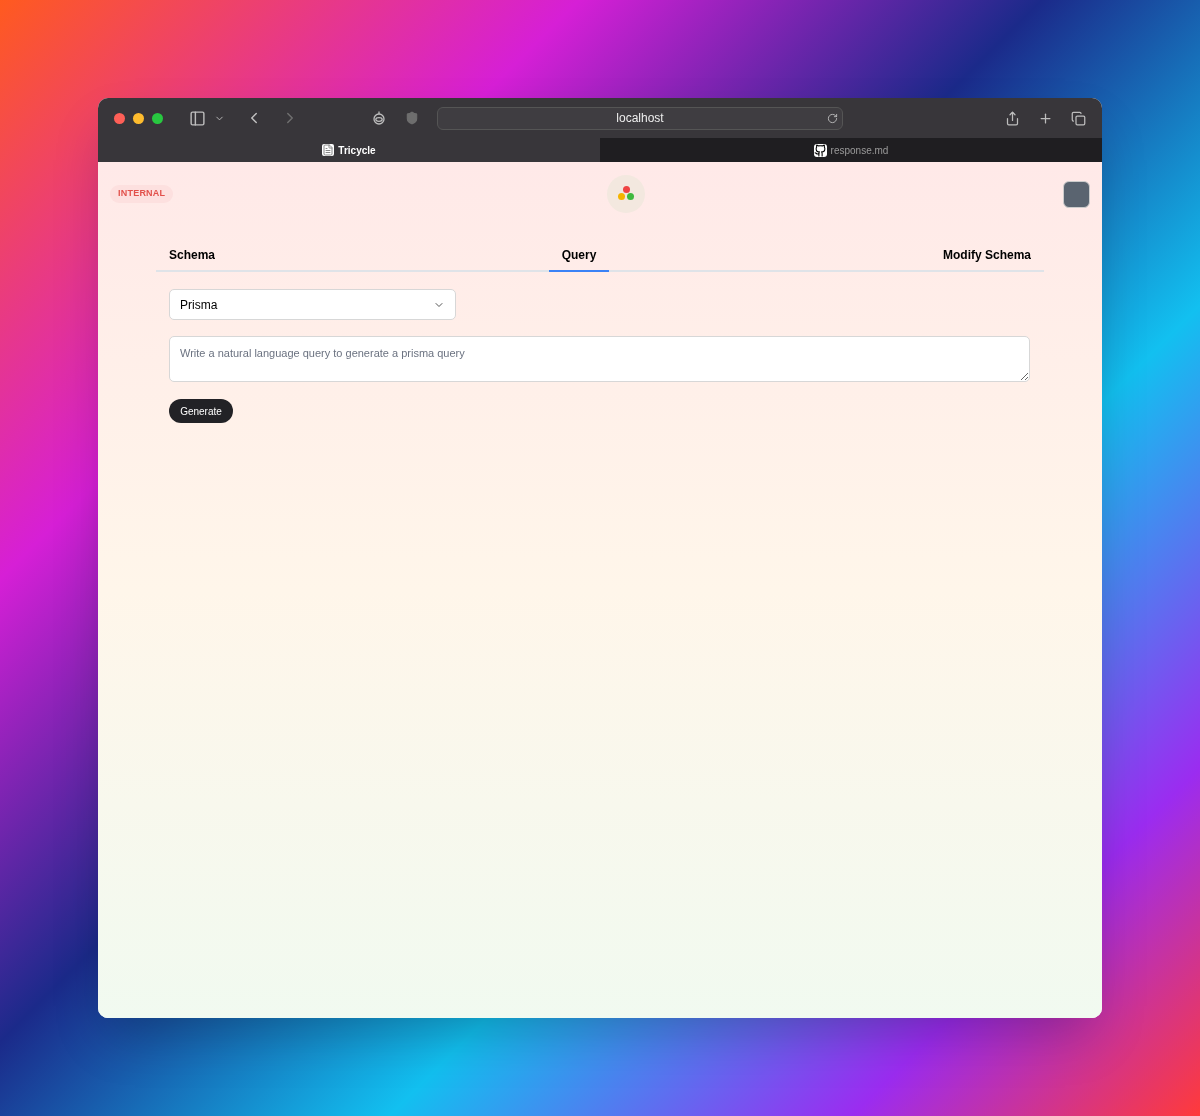 The image size is (1200, 1116). What do you see at coordinates (197, 118) in the screenshot?
I see `sidebar-icon` at bounding box center [197, 118].